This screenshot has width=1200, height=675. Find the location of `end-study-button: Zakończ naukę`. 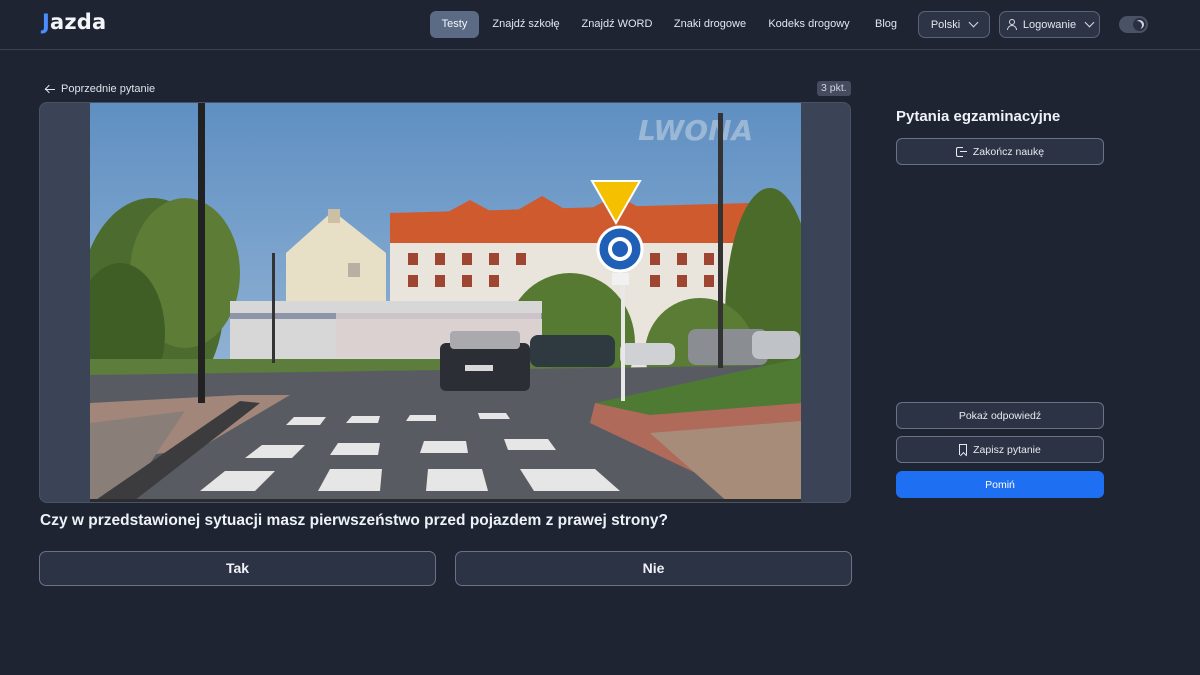

end-study-button: Zakończ naukę is located at coordinates (1000, 151).